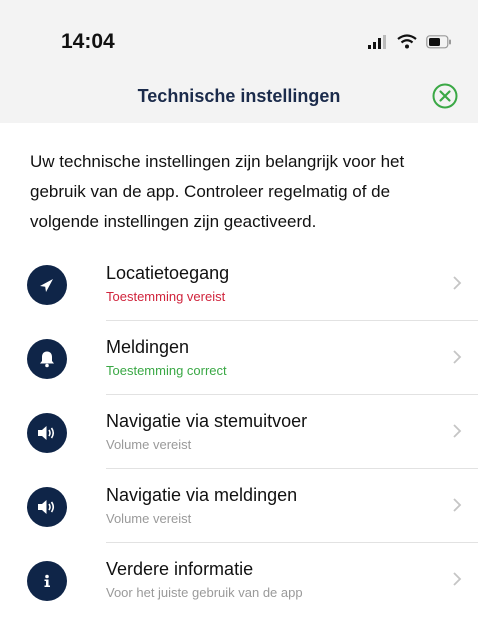  I want to click on page-title: Technische instellingen, so click(239, 96).